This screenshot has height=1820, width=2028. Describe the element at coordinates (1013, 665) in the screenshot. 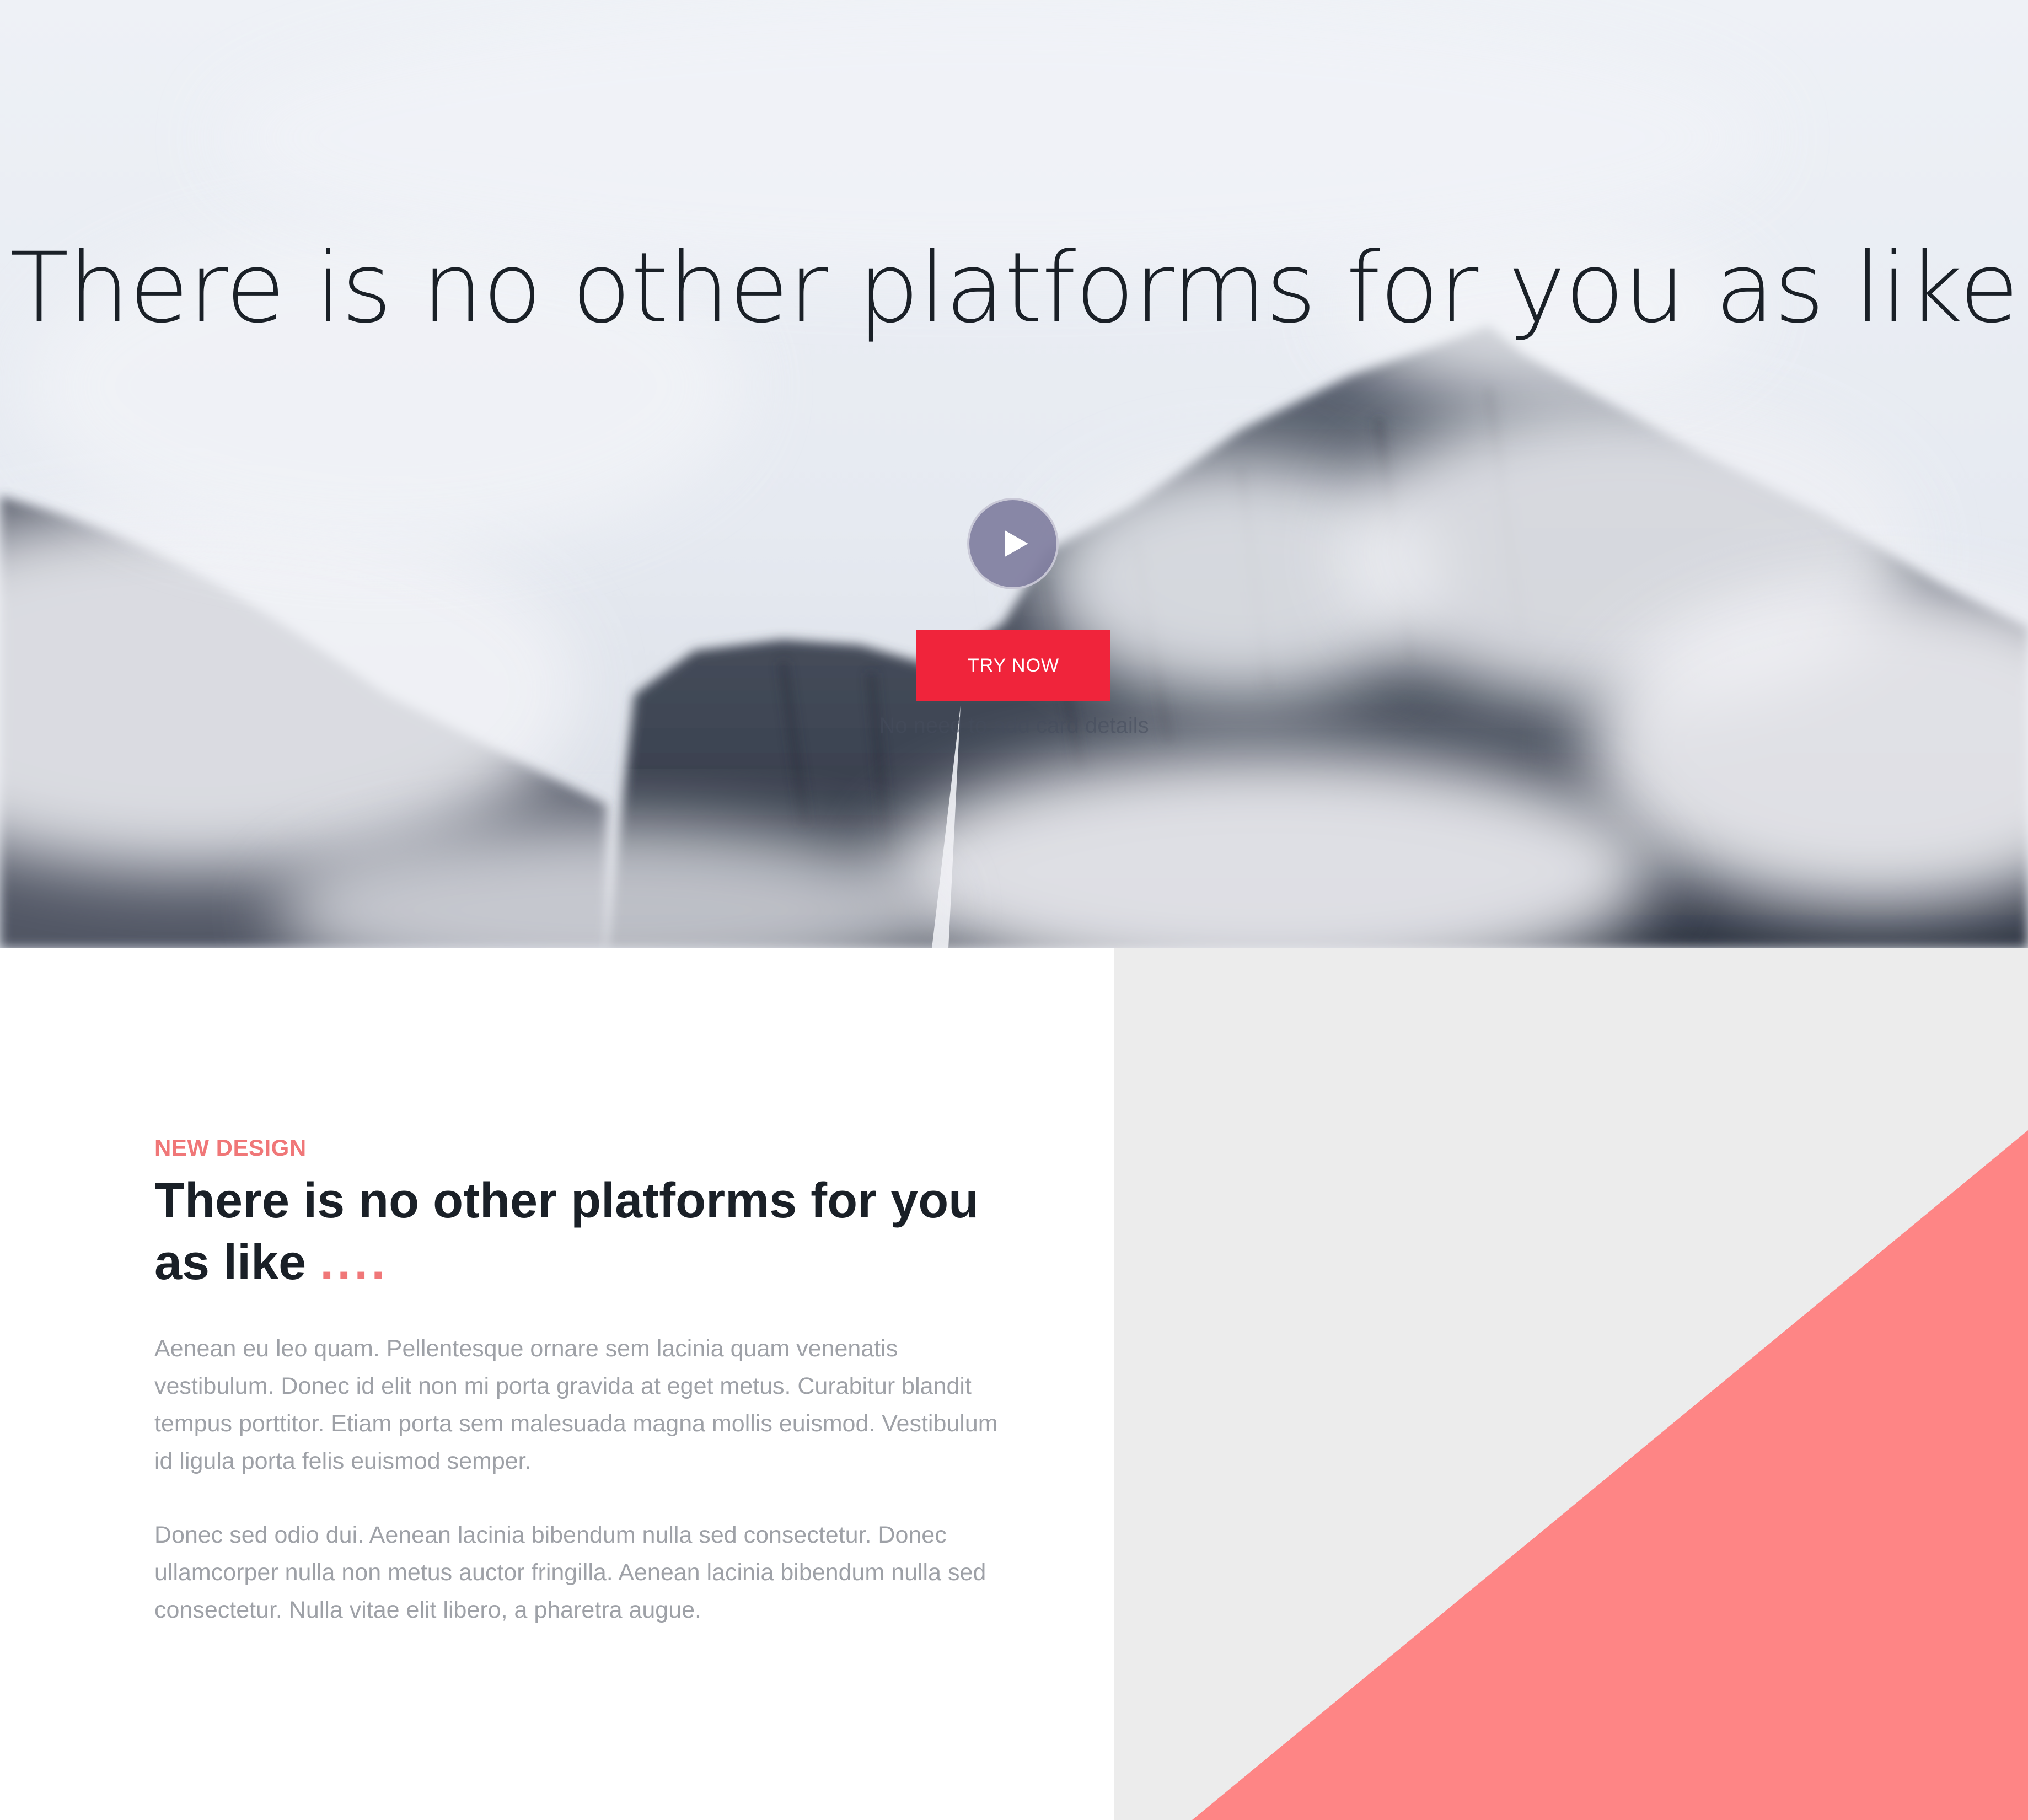

I see `try-now-button: TRY NOW` at that location.